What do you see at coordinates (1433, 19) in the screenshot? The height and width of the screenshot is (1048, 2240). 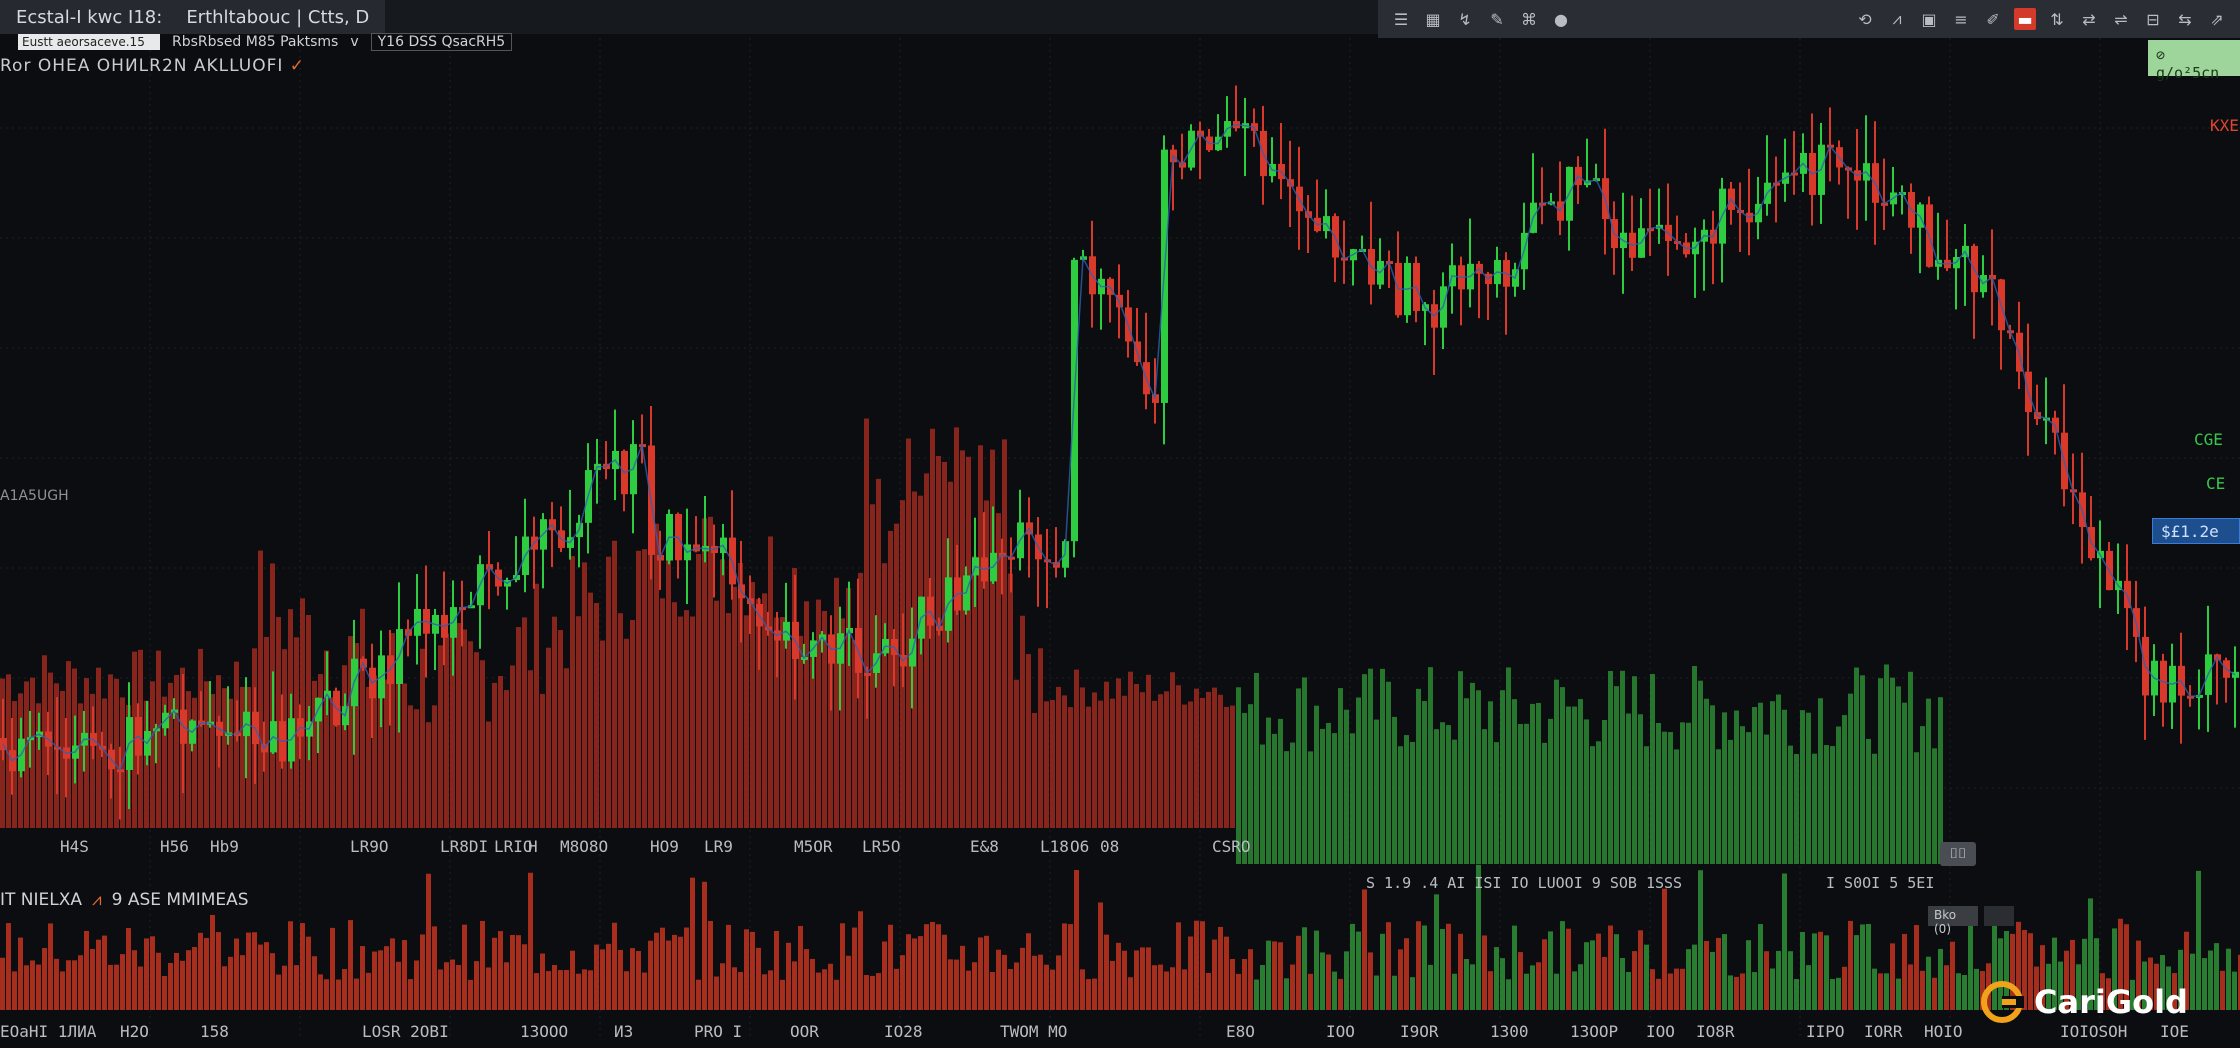 I see `grid-icon: ▦` at bounding box center [1433, 19].